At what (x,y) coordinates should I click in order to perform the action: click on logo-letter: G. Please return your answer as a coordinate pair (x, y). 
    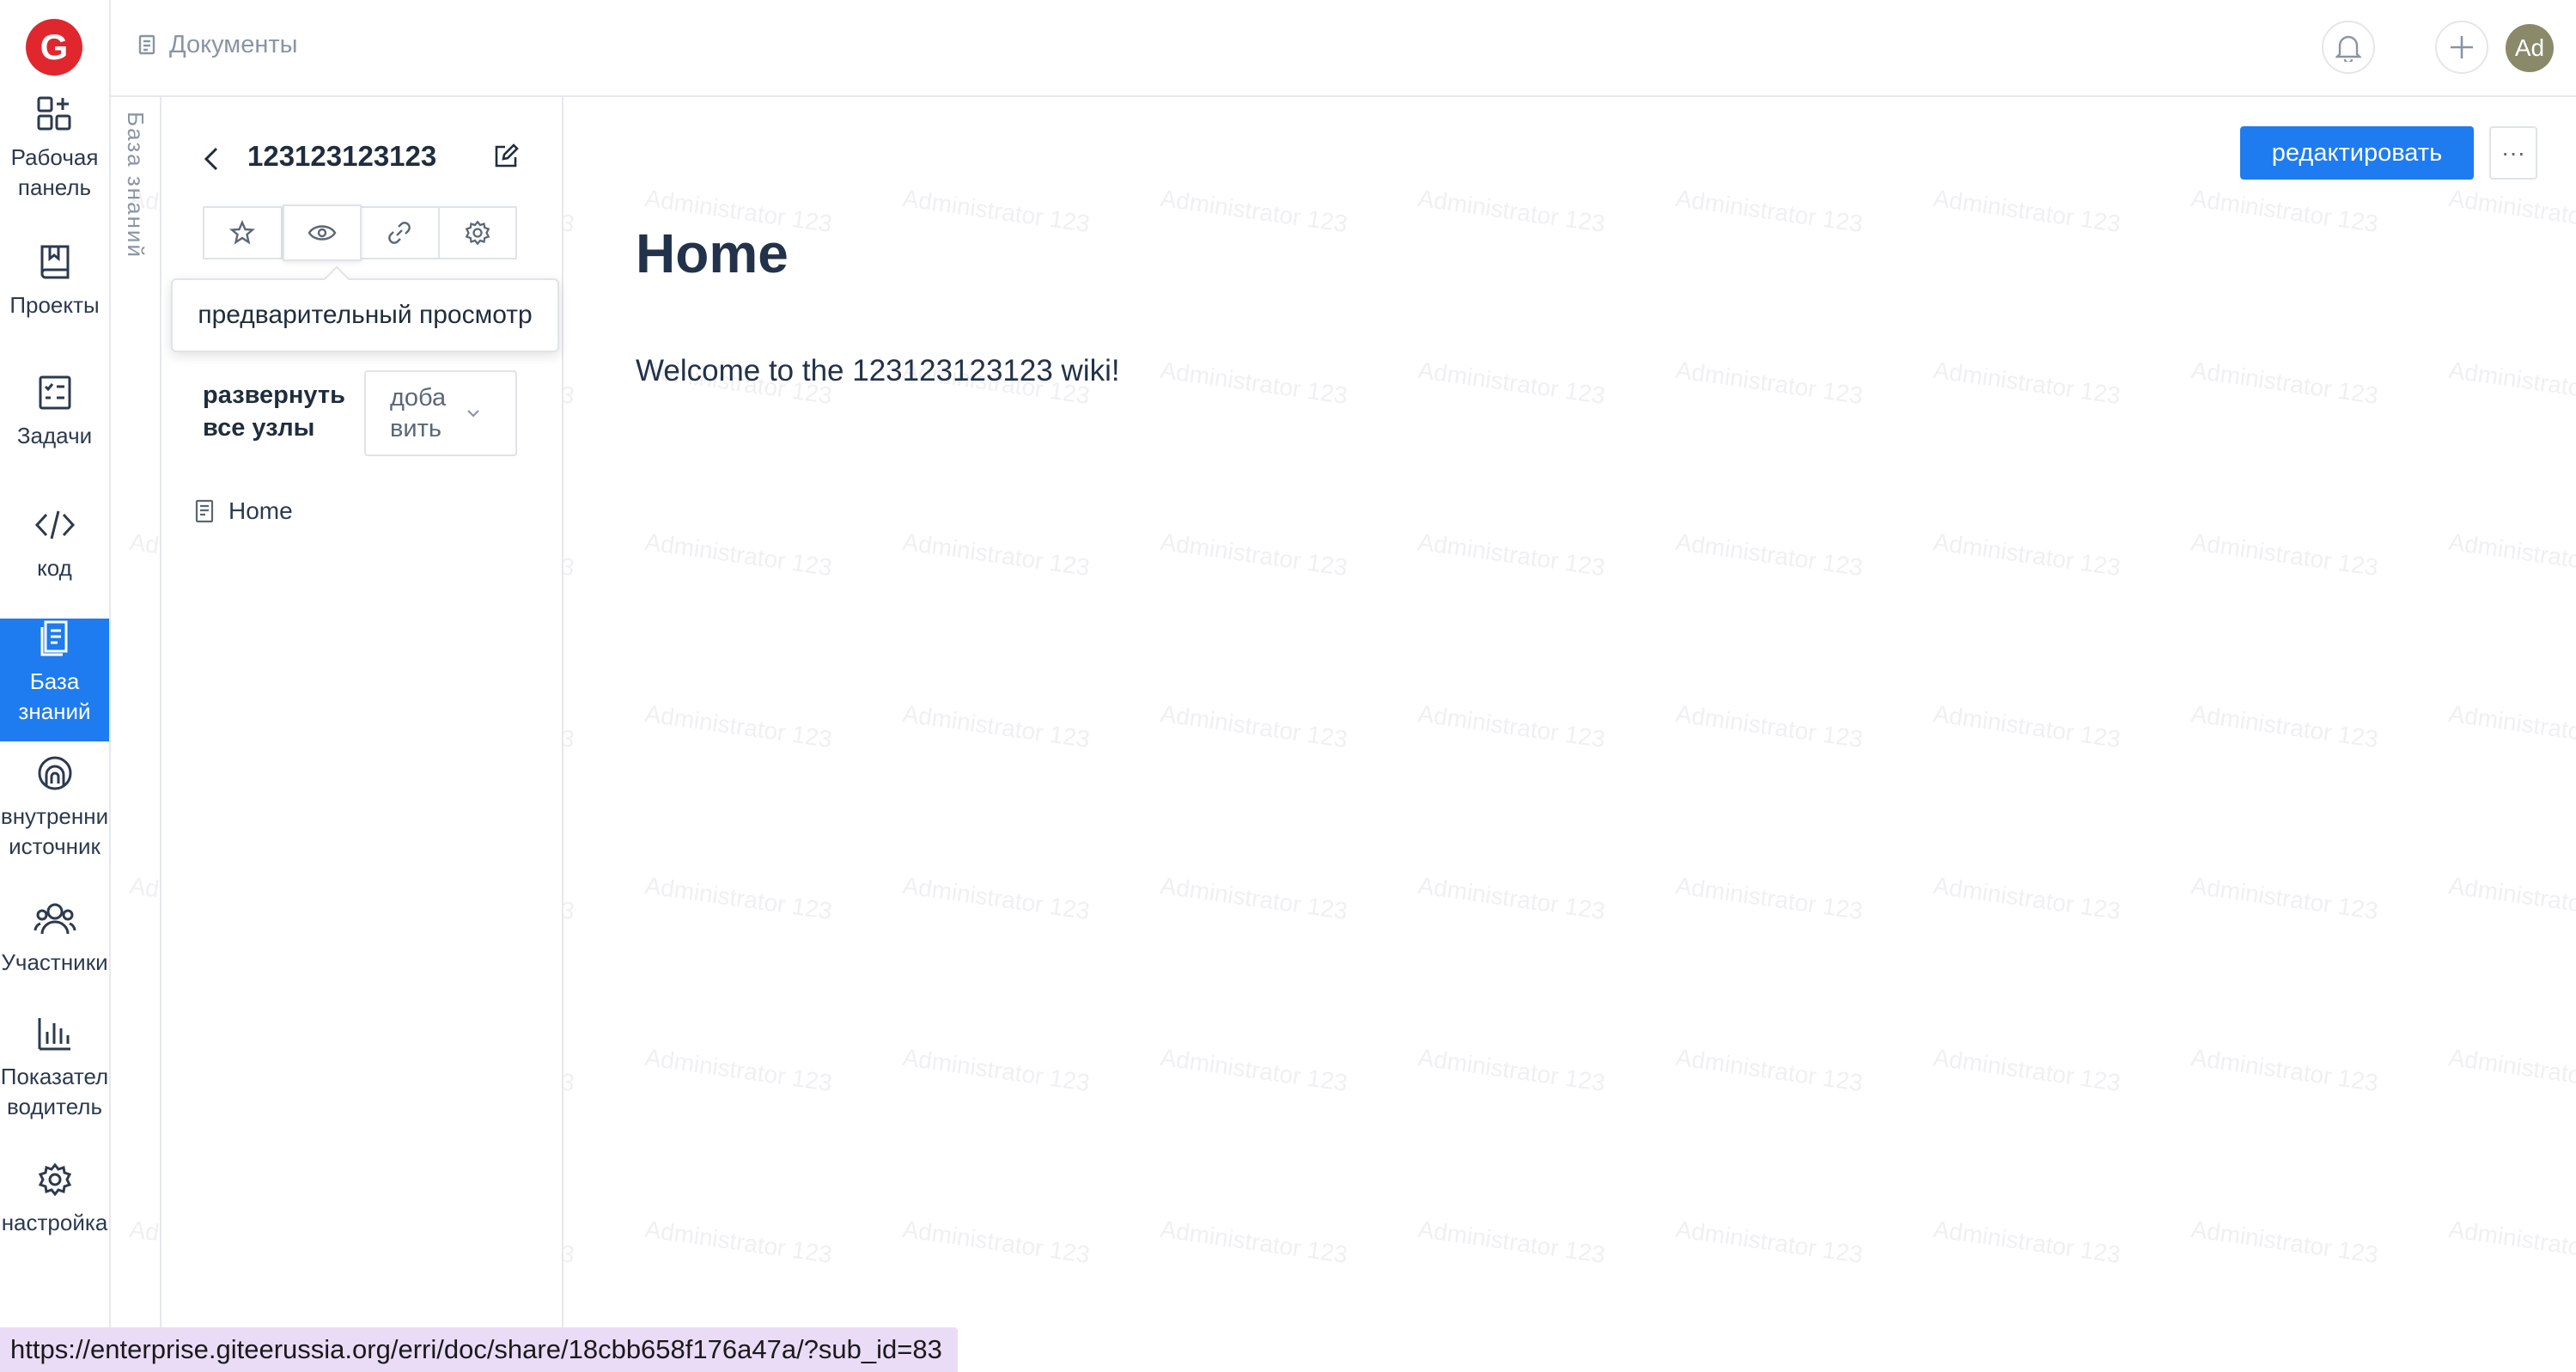
    Looking at the image, I should click on (54, 47).